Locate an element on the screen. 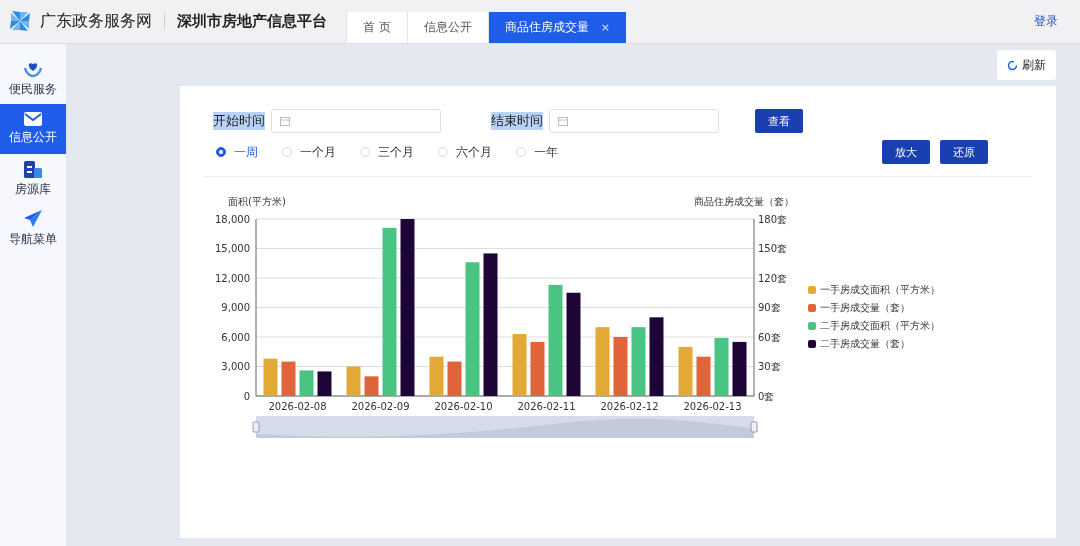 The width and height of the screenshot is (1080, 546). range-radio: 三个月 is located at coordinates (387, 152).